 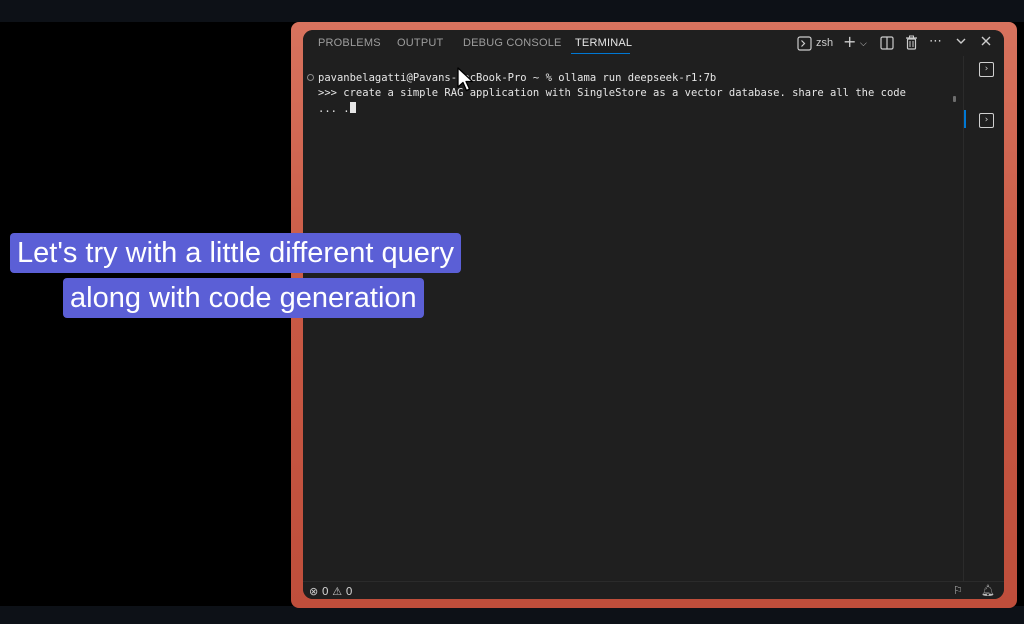 I want to click on split-terminal-icon, so click(x=887, y=45).